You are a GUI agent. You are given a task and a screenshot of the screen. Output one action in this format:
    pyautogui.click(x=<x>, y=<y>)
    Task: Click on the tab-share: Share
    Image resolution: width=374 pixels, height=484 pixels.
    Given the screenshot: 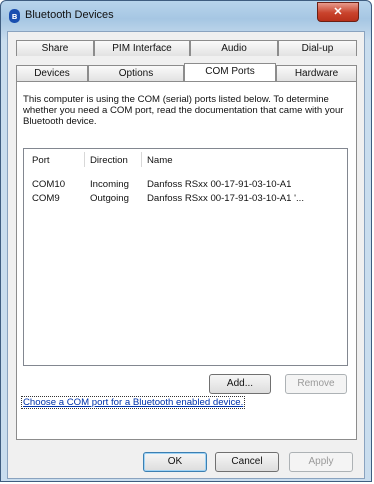 What is the action you would take?
    pyautogui.click(x=55, y=48)
    